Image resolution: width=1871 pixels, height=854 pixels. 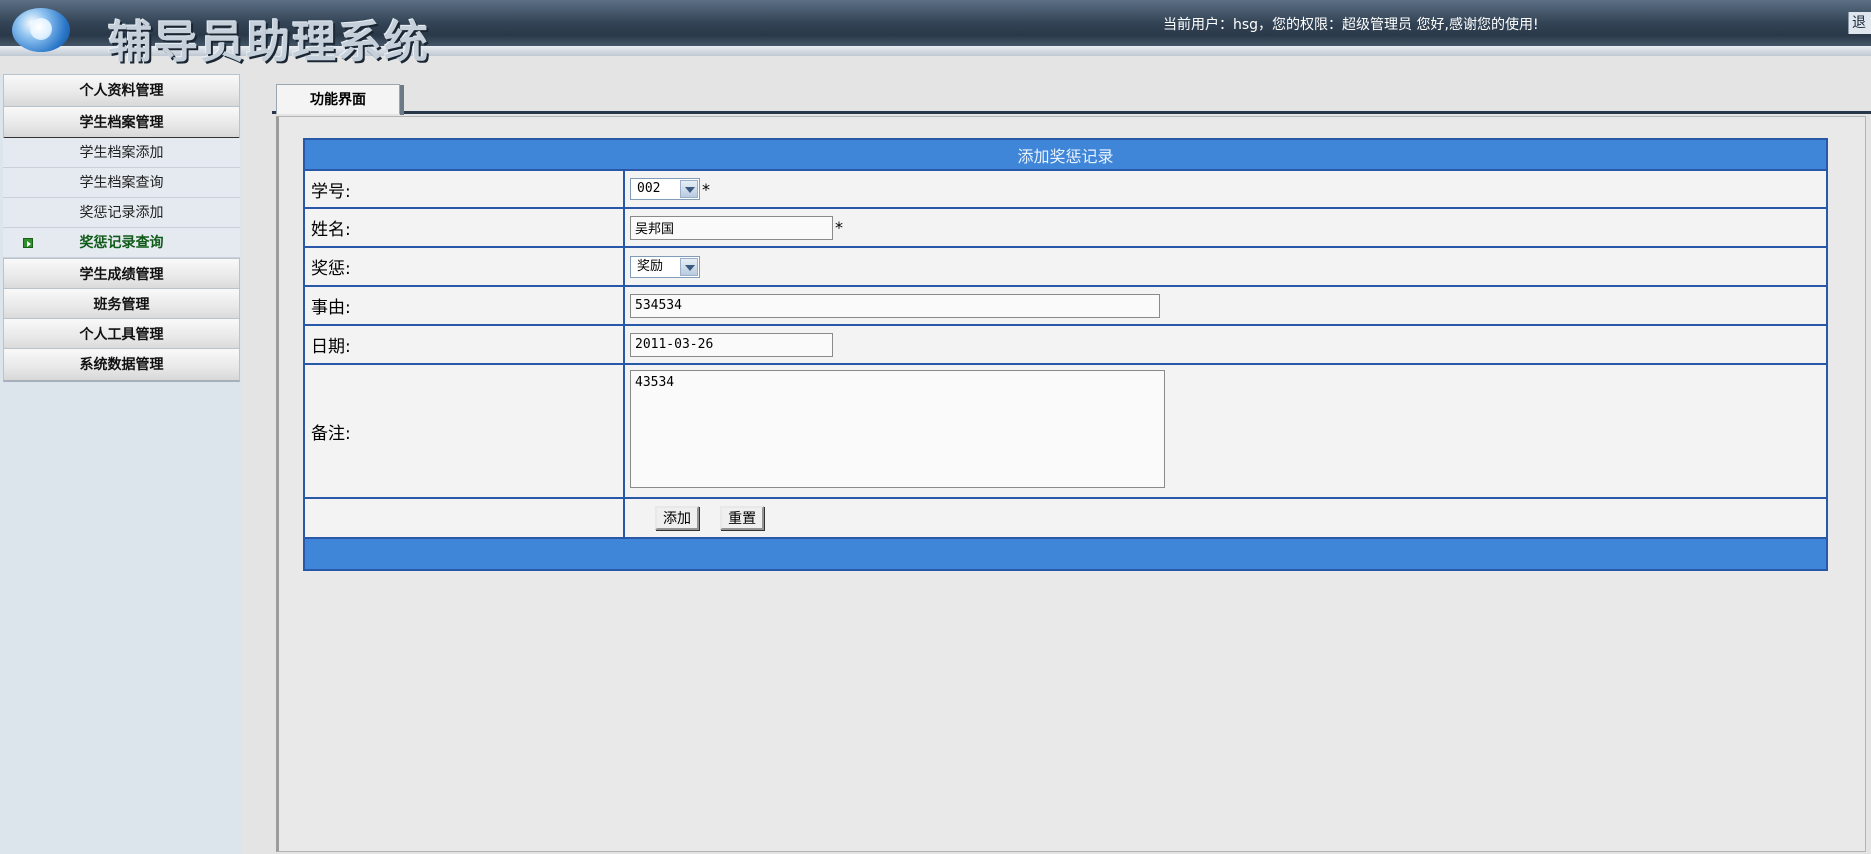 I want to click on reward-punish-value: 奖励, so click(x=650, y=266).